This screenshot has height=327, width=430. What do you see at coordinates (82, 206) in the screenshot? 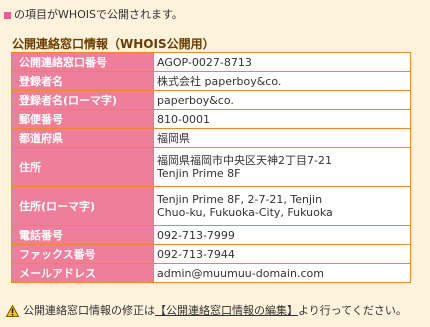
I see `row-label-address-roman: 住所(ローマ字)` at bounding box center [82, 206].